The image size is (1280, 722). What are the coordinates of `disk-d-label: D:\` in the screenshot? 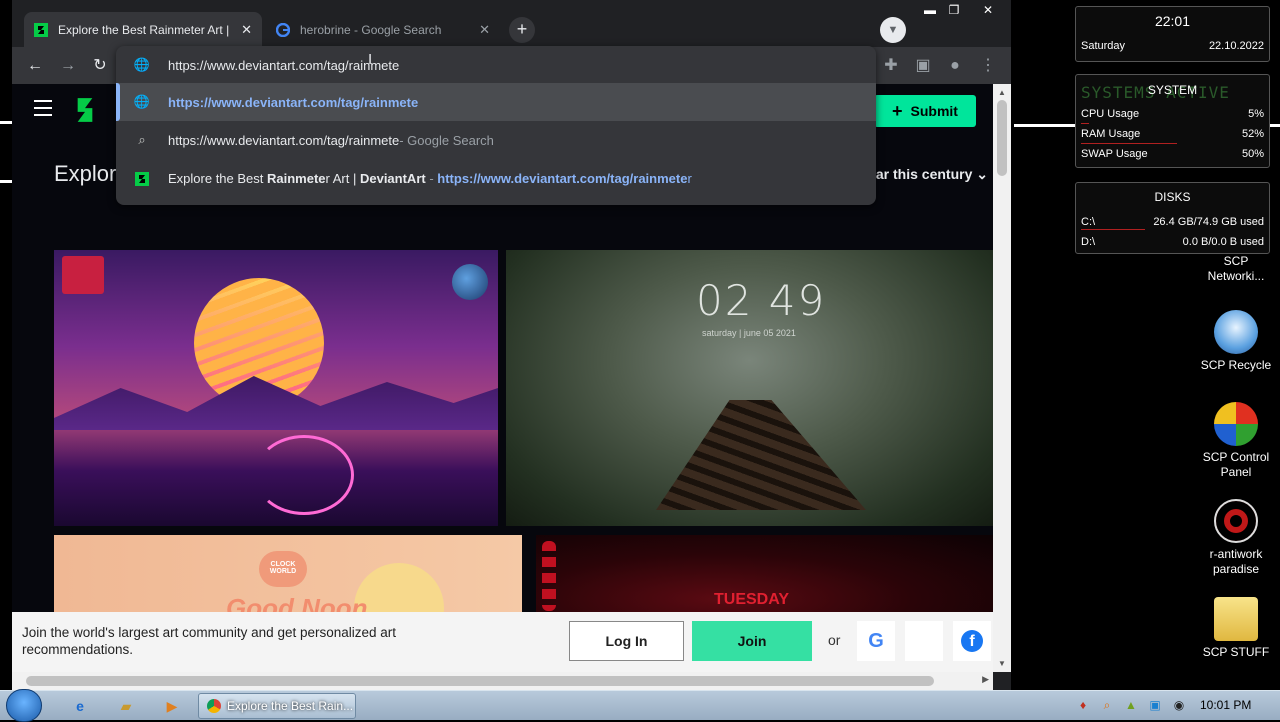 It's located at (1088, 242).